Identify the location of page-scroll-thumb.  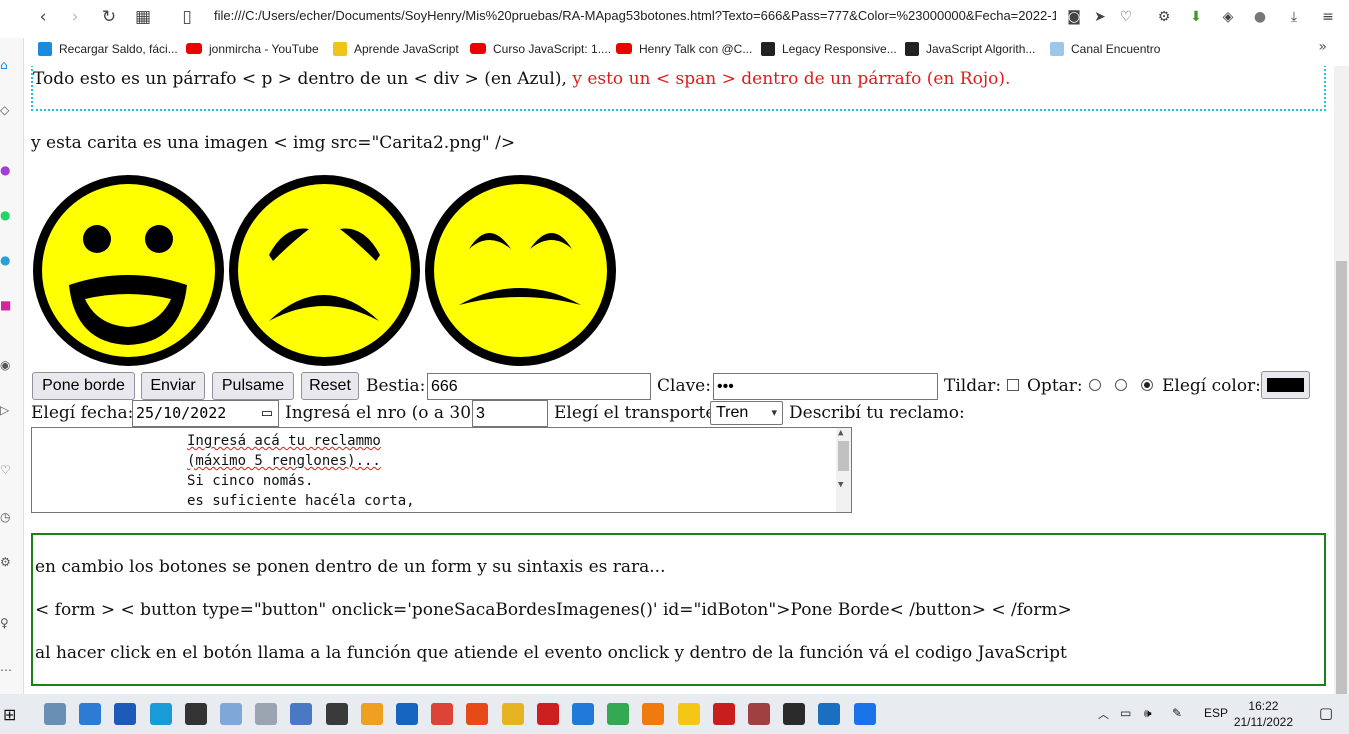
(1341, 497).